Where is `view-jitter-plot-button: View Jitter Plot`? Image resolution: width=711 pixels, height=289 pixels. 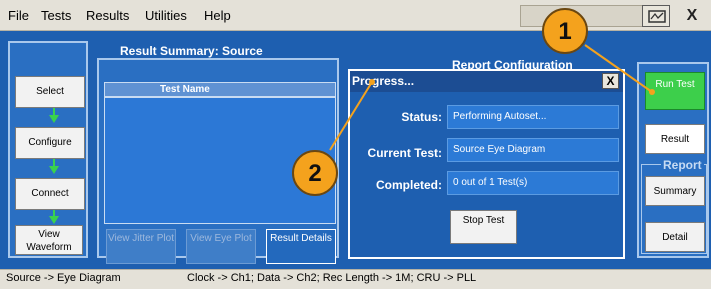
view-jitter-plot-button: View Jitter Plot is located at coordinates (141, 246).